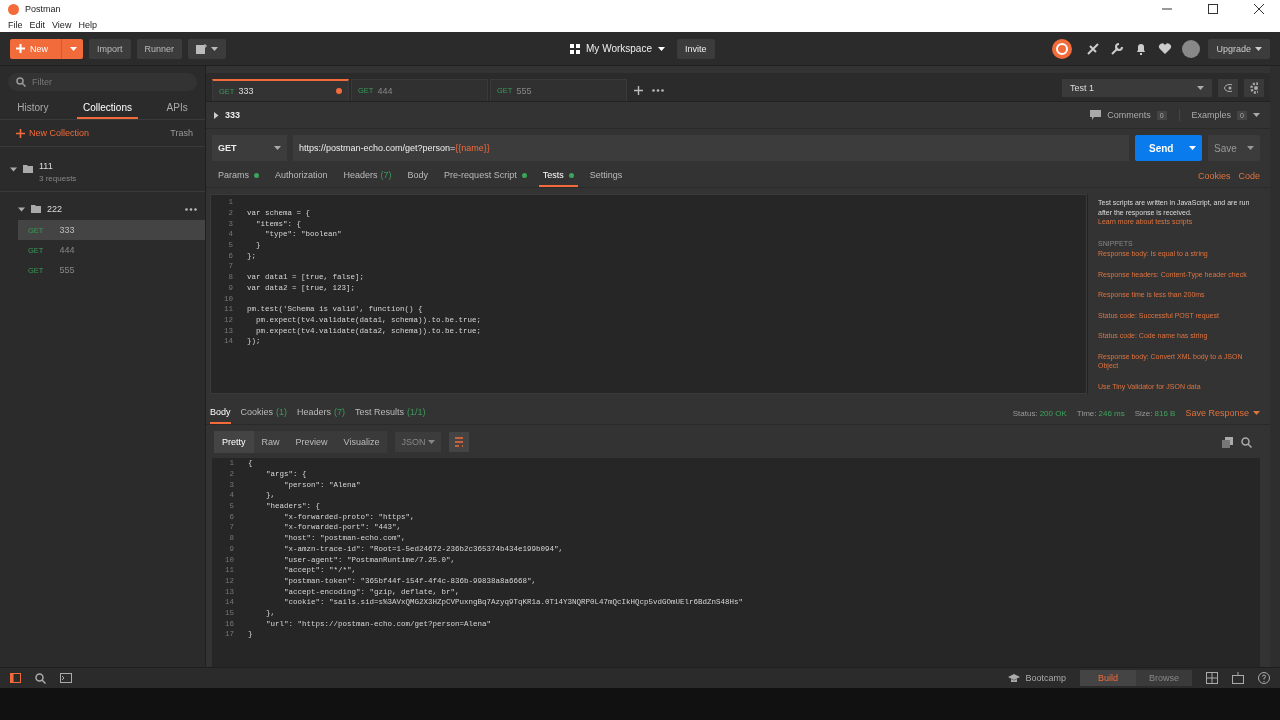 This screenshot has height=720, width=1280. I want to click on add-tab-icon, so click(638, 90).